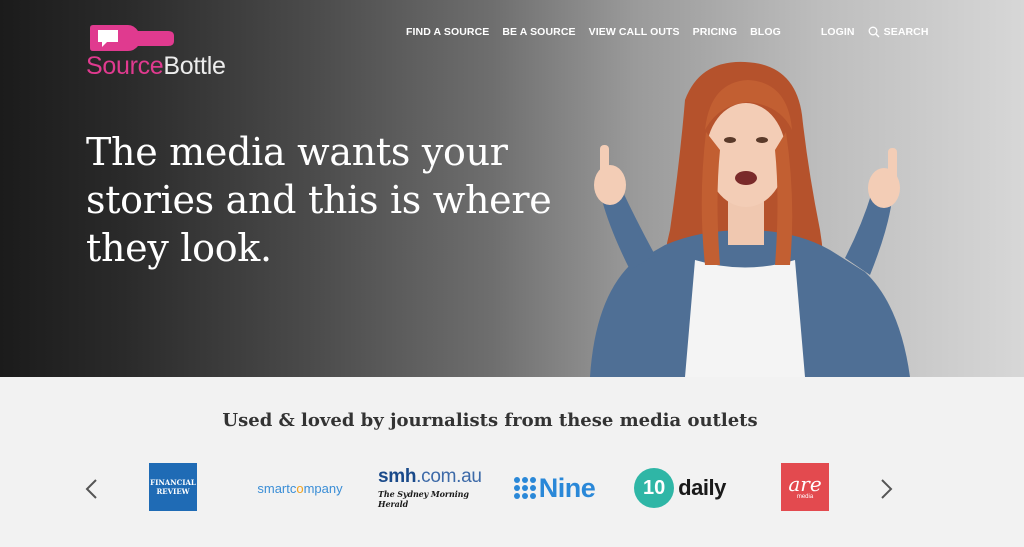  Describe the element at coordinates (173, 491) in the screenshot. I see `afr-line-2: REVIEW` at that location.